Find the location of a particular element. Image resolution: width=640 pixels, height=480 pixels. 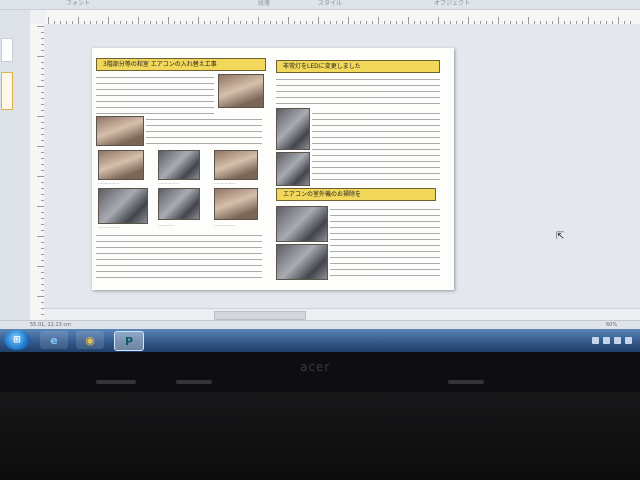

heading-aircon-replacement: 3階部分等の和室 エアコンの入れ替え工事 is located at coordinates (181, 64).